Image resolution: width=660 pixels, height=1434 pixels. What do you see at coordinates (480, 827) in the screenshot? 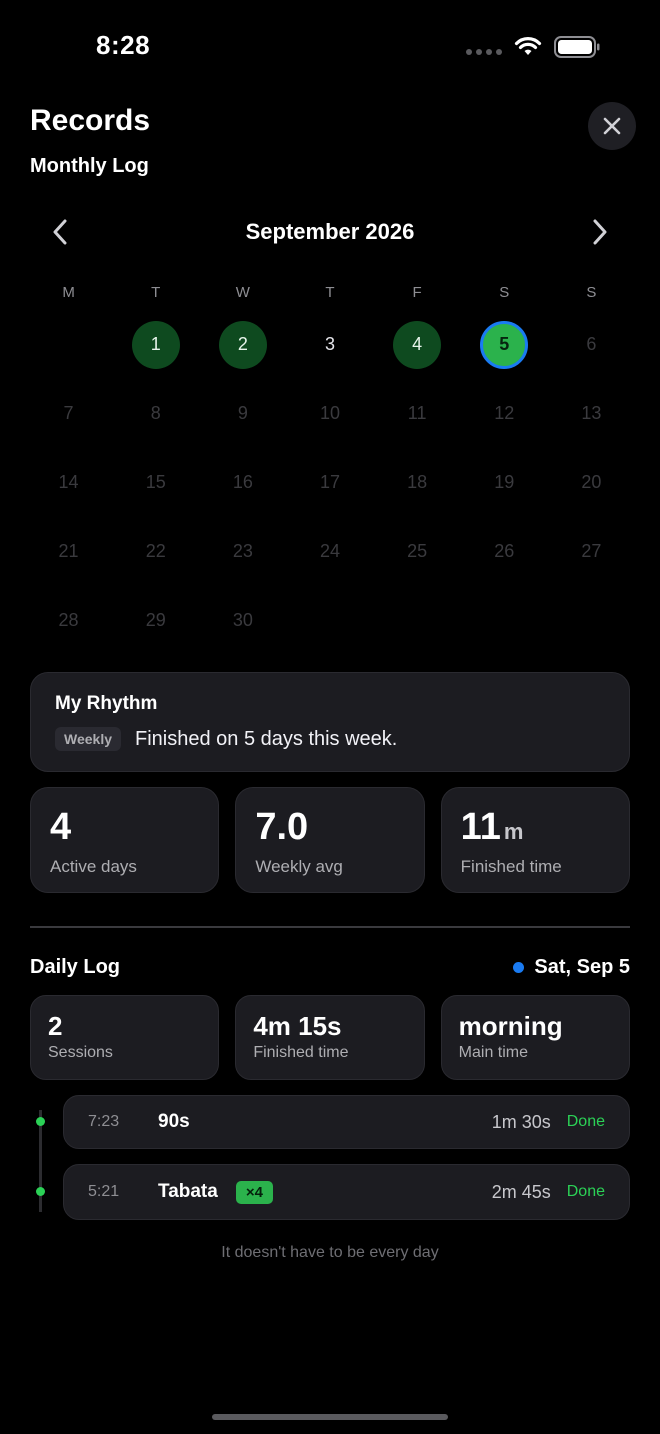
I see `stat-value: 11` at bounding box center [480, 827].